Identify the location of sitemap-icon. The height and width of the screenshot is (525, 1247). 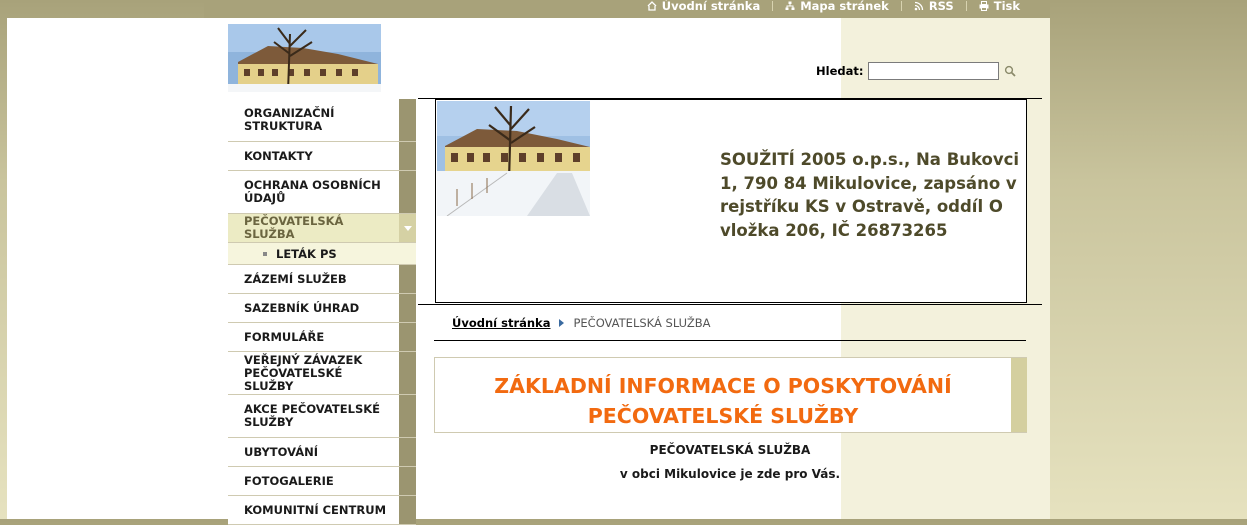
(790, 5).